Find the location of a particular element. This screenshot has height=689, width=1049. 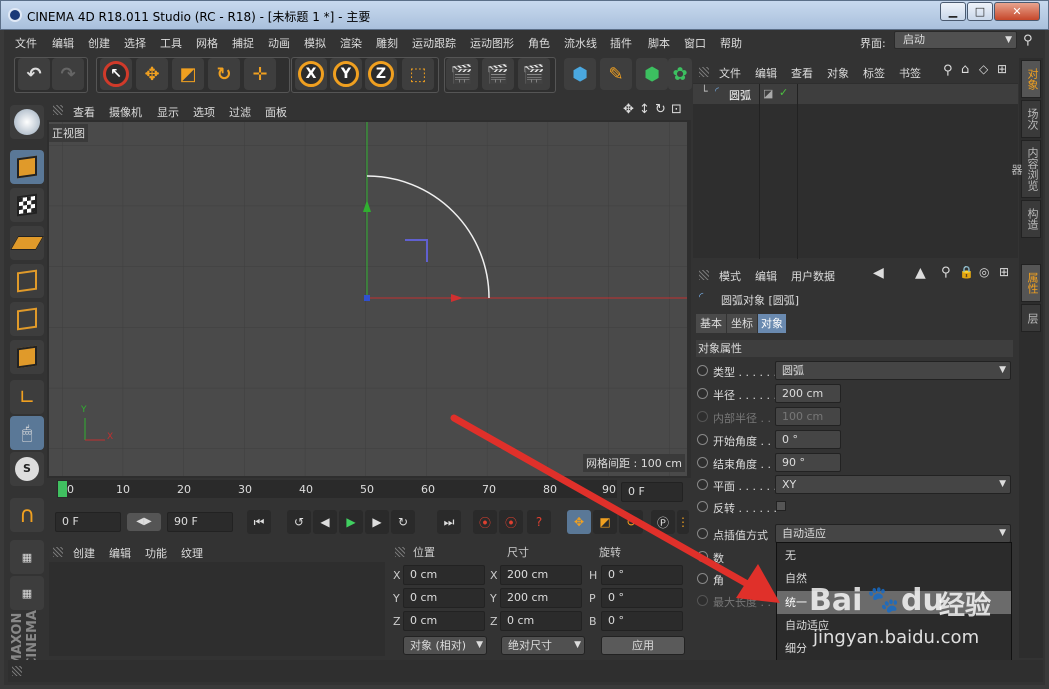

obj-menu-file: 文件 is located at coordinates (730, 73).